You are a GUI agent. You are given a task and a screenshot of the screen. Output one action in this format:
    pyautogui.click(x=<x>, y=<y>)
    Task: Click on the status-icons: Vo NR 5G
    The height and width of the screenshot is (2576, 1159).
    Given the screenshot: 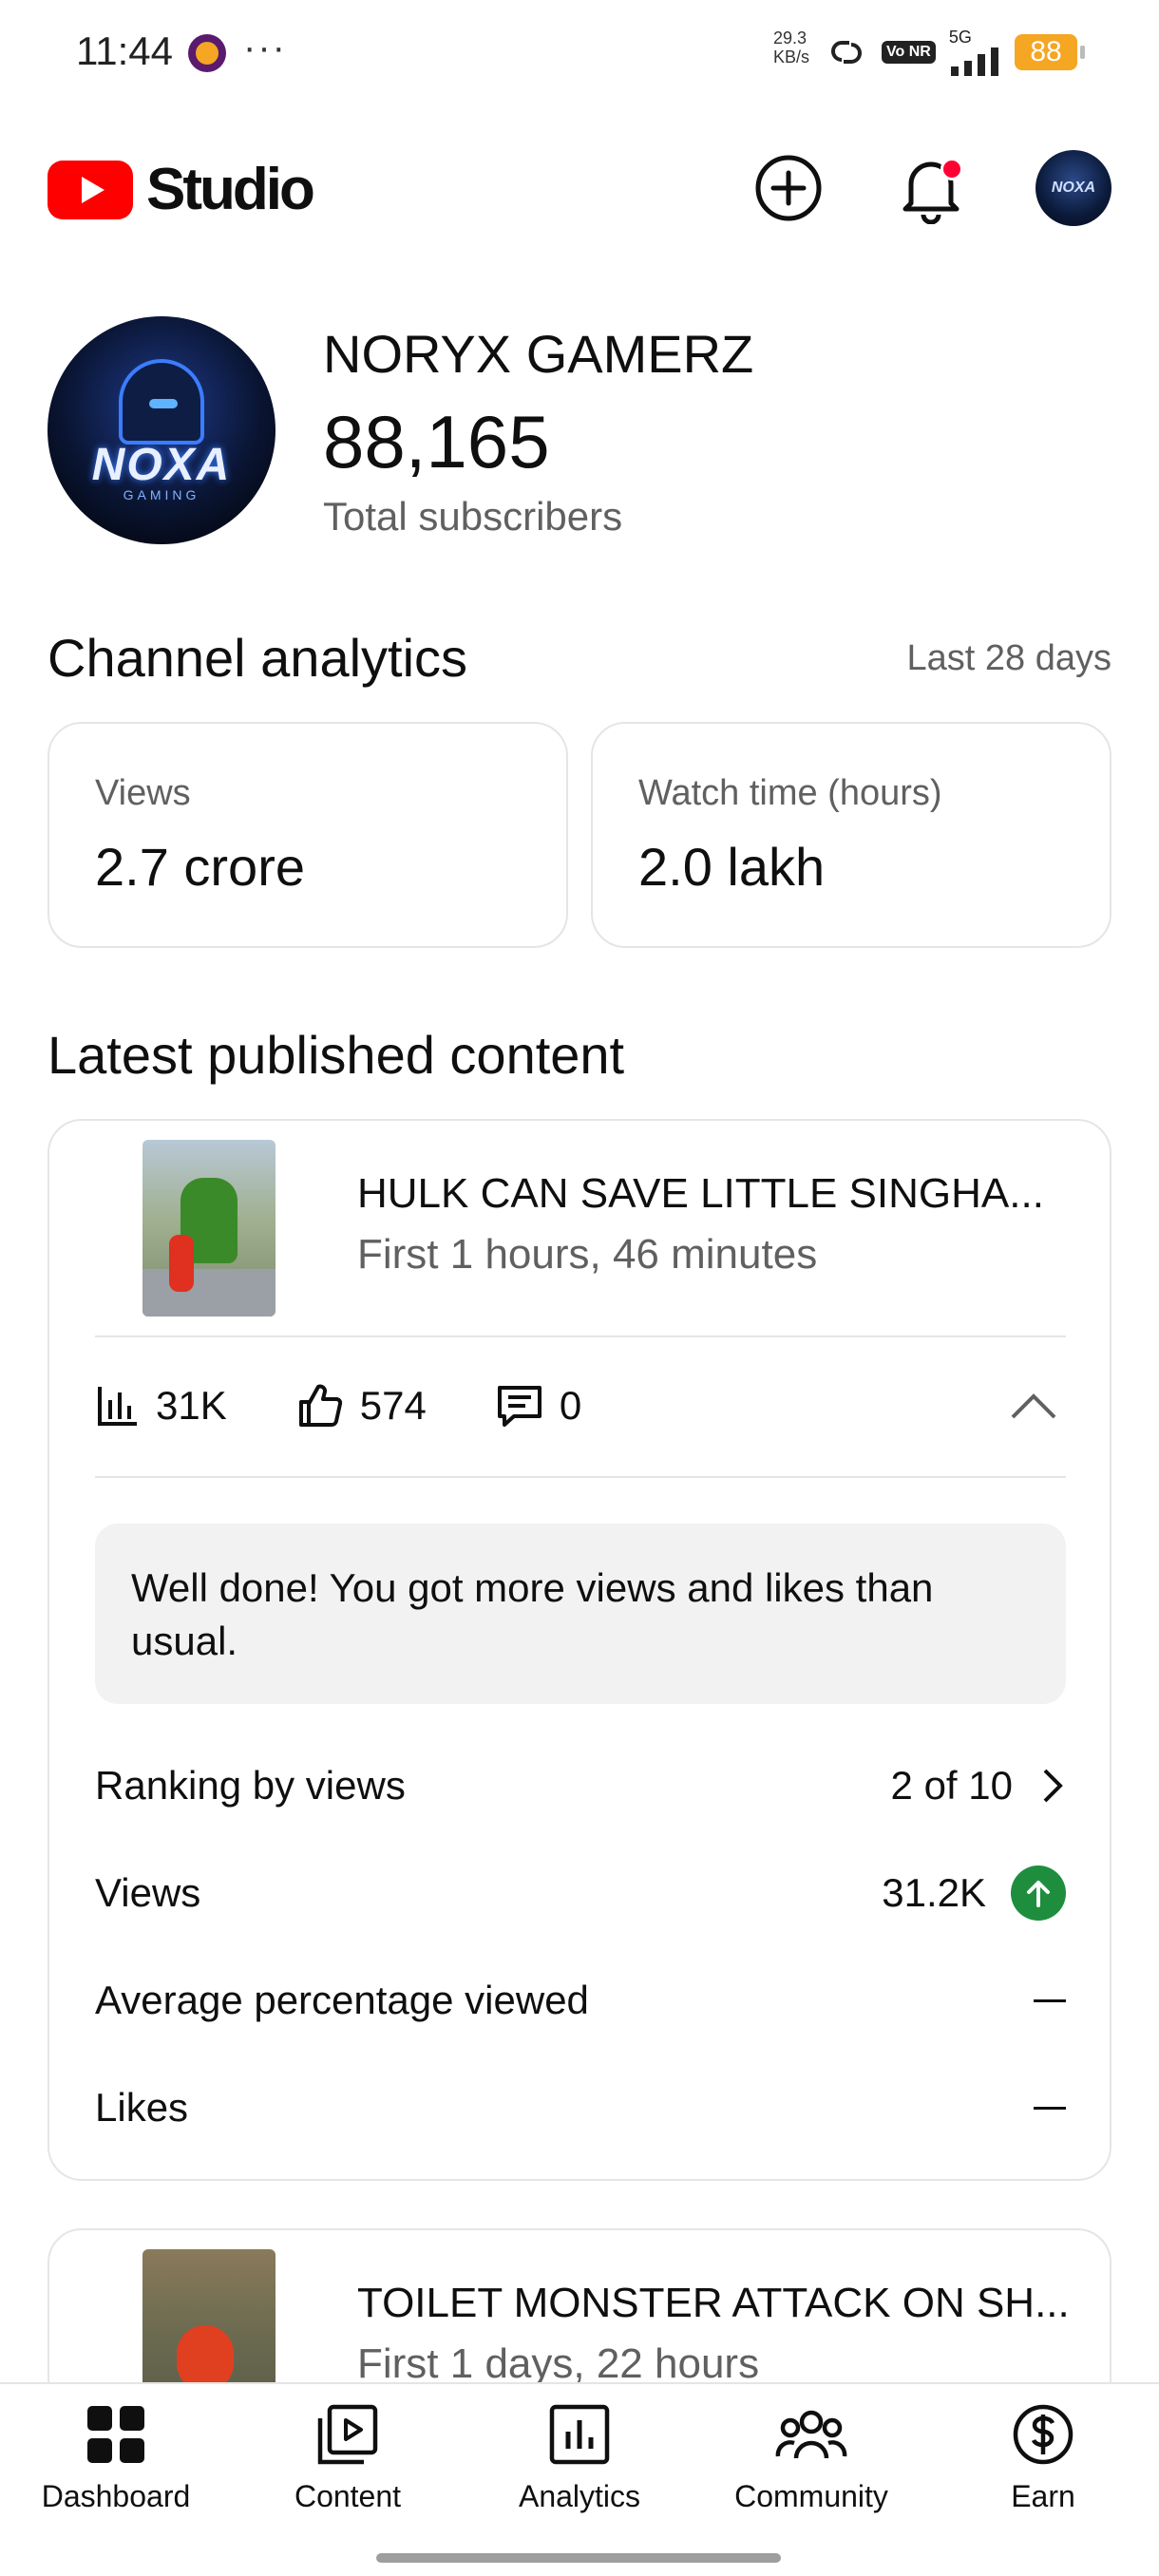 What is the action you would take?
    pyautogui.click(x=920, y=52)
    